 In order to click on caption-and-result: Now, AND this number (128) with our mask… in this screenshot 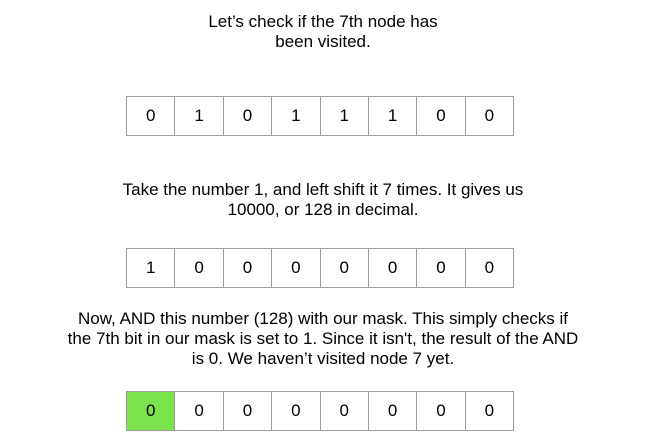, I will do `click(323, 338)`.